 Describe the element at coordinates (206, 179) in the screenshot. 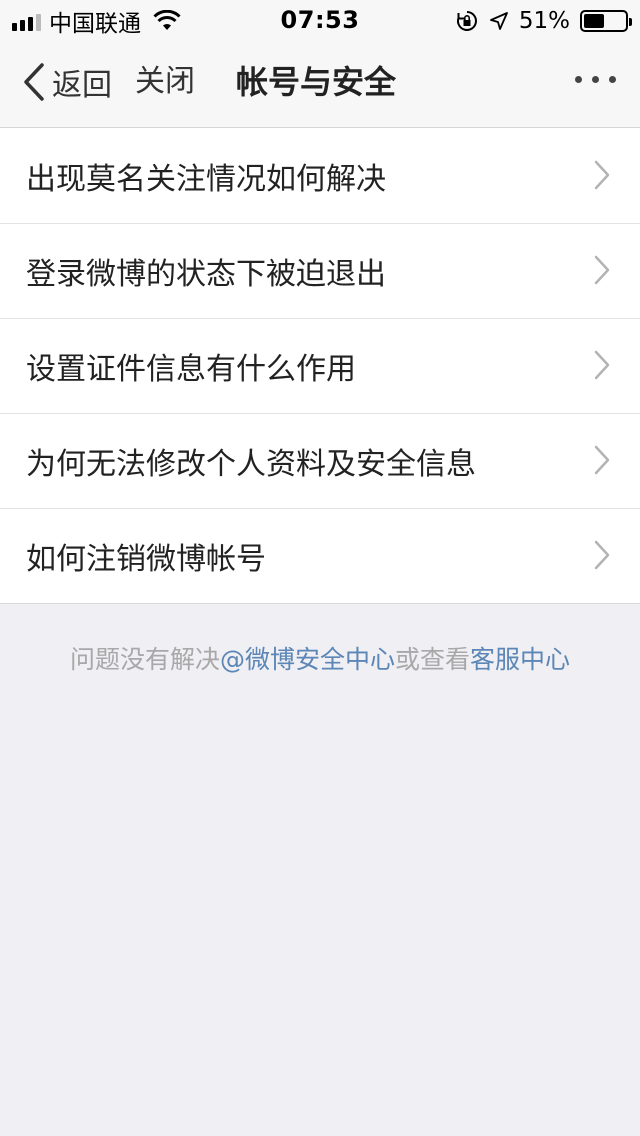

I see `list-item-label: 出现莫名关注情况如何解决` at that location.